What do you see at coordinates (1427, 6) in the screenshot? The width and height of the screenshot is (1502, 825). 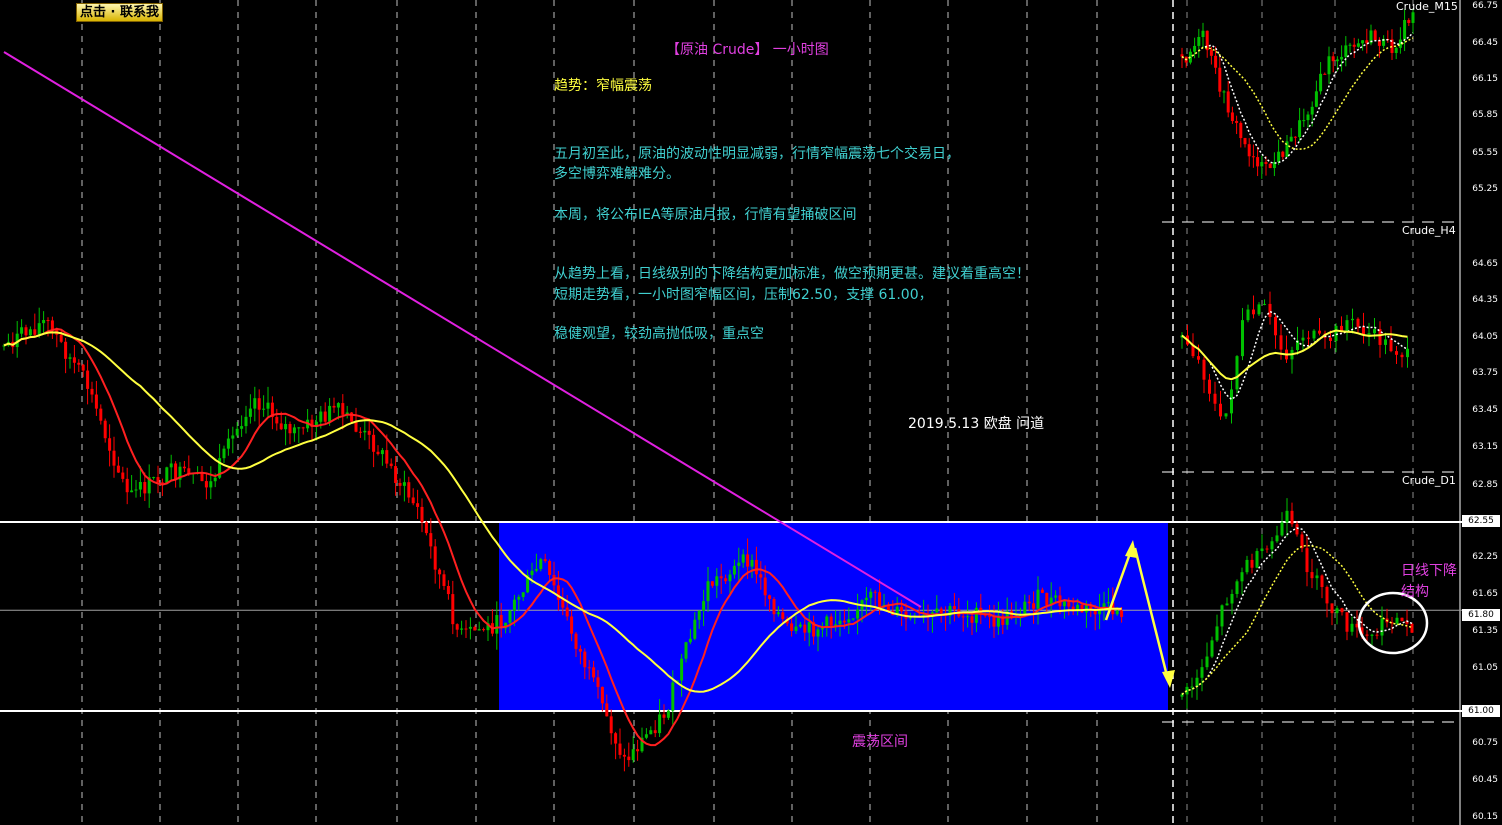 I see `panel-title-m15: Crude_M15` at bounding box center [1427, 6].